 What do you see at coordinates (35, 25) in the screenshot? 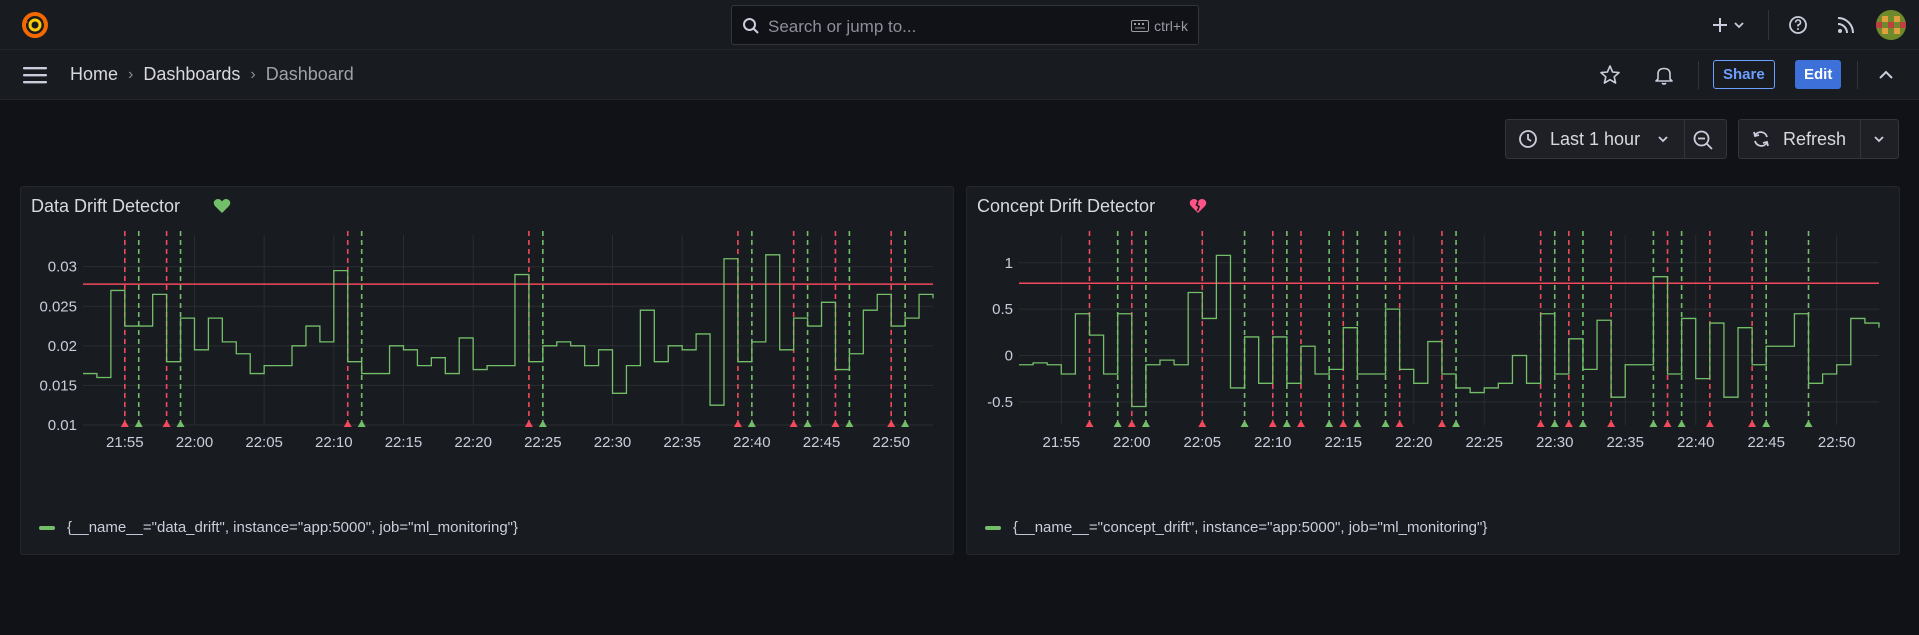
I see `grafana-logo-icon` at bounding box center [35, 25].